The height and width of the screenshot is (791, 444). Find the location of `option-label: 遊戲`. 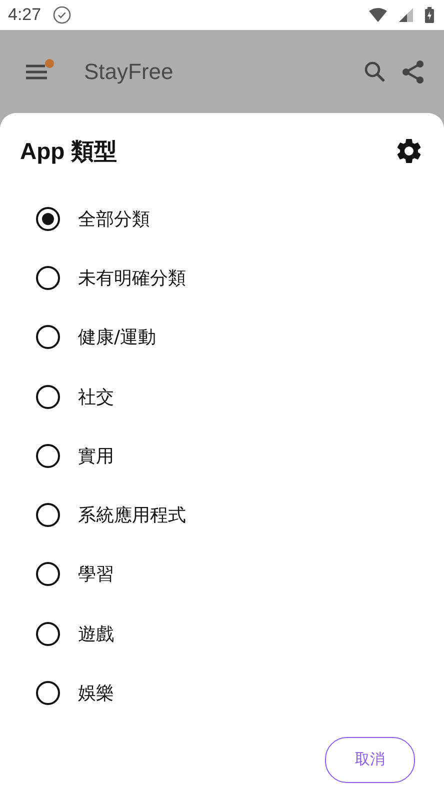

option-label: 遊戲 is located at coordinates (96, 634).